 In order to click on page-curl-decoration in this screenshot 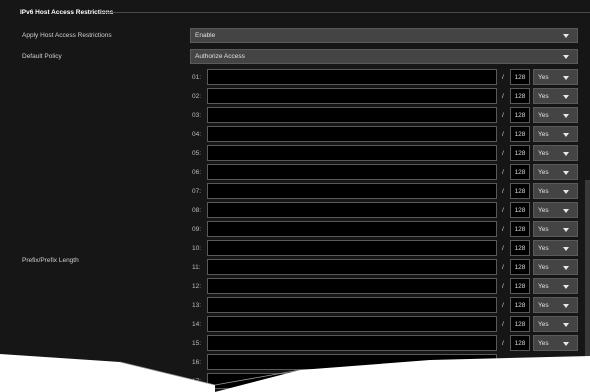, I will do `click(295, 373)`.